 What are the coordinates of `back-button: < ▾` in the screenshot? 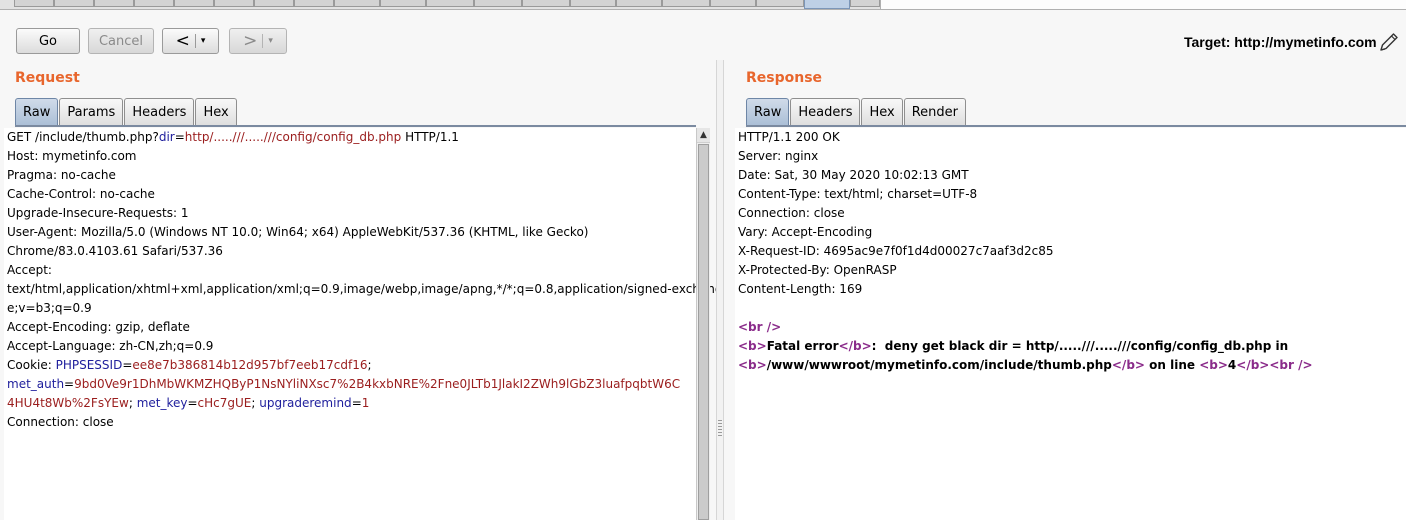 It's located at (190, 41).